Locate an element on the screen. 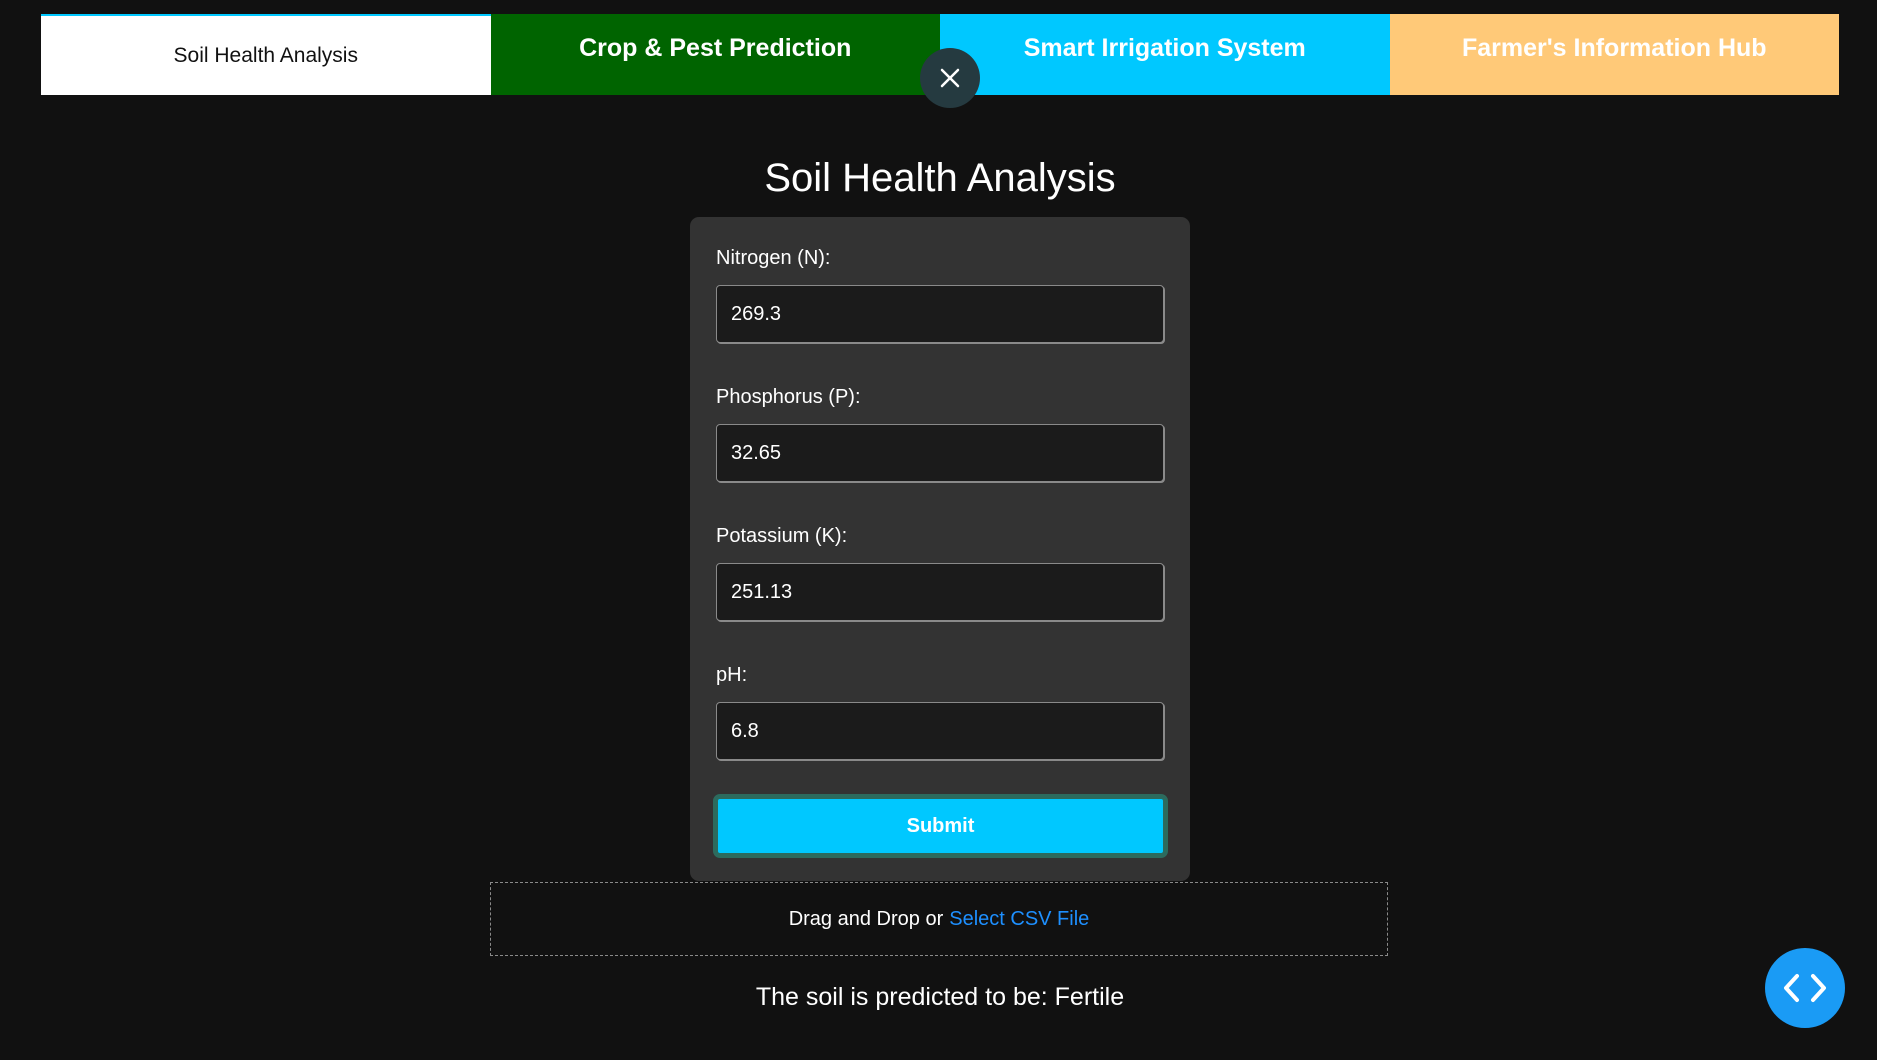 This screenshot has width=1877, height=1060. tab-farmers-information-hub: Farmer's Information Hub is located at coordinates (1614, 54).